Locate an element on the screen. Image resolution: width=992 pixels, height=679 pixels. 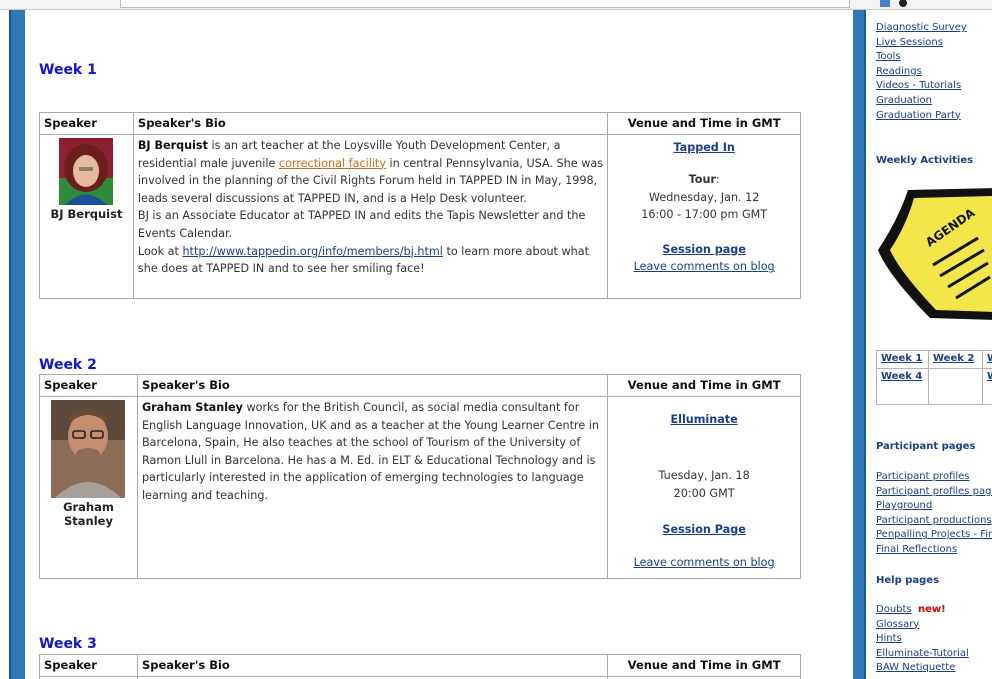
week-3-heading: Week 3 is located at coordinates (68, 644).